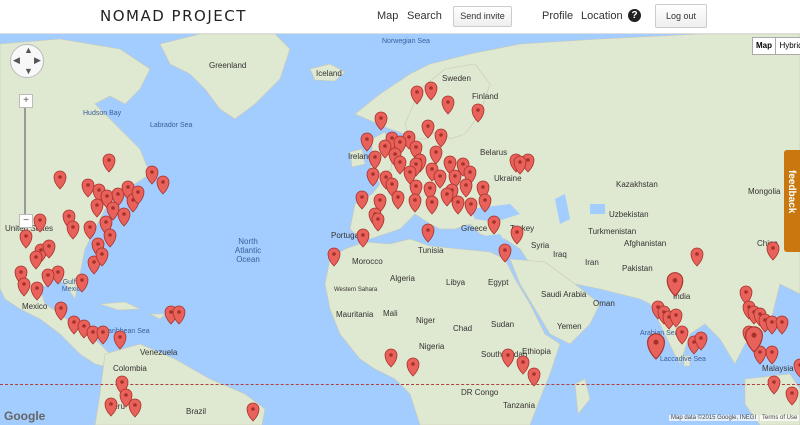  What do you see at coordinates (602, 16) in the screenshot?
I see `nav-location-link: Location` at bounding box center [602, 16].